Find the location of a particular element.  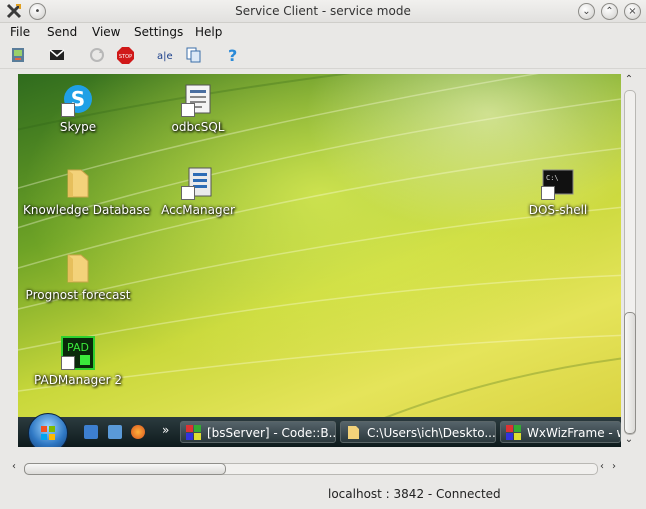

scroll-left-end-icon: ‹ is located at coordinates (602, 466).